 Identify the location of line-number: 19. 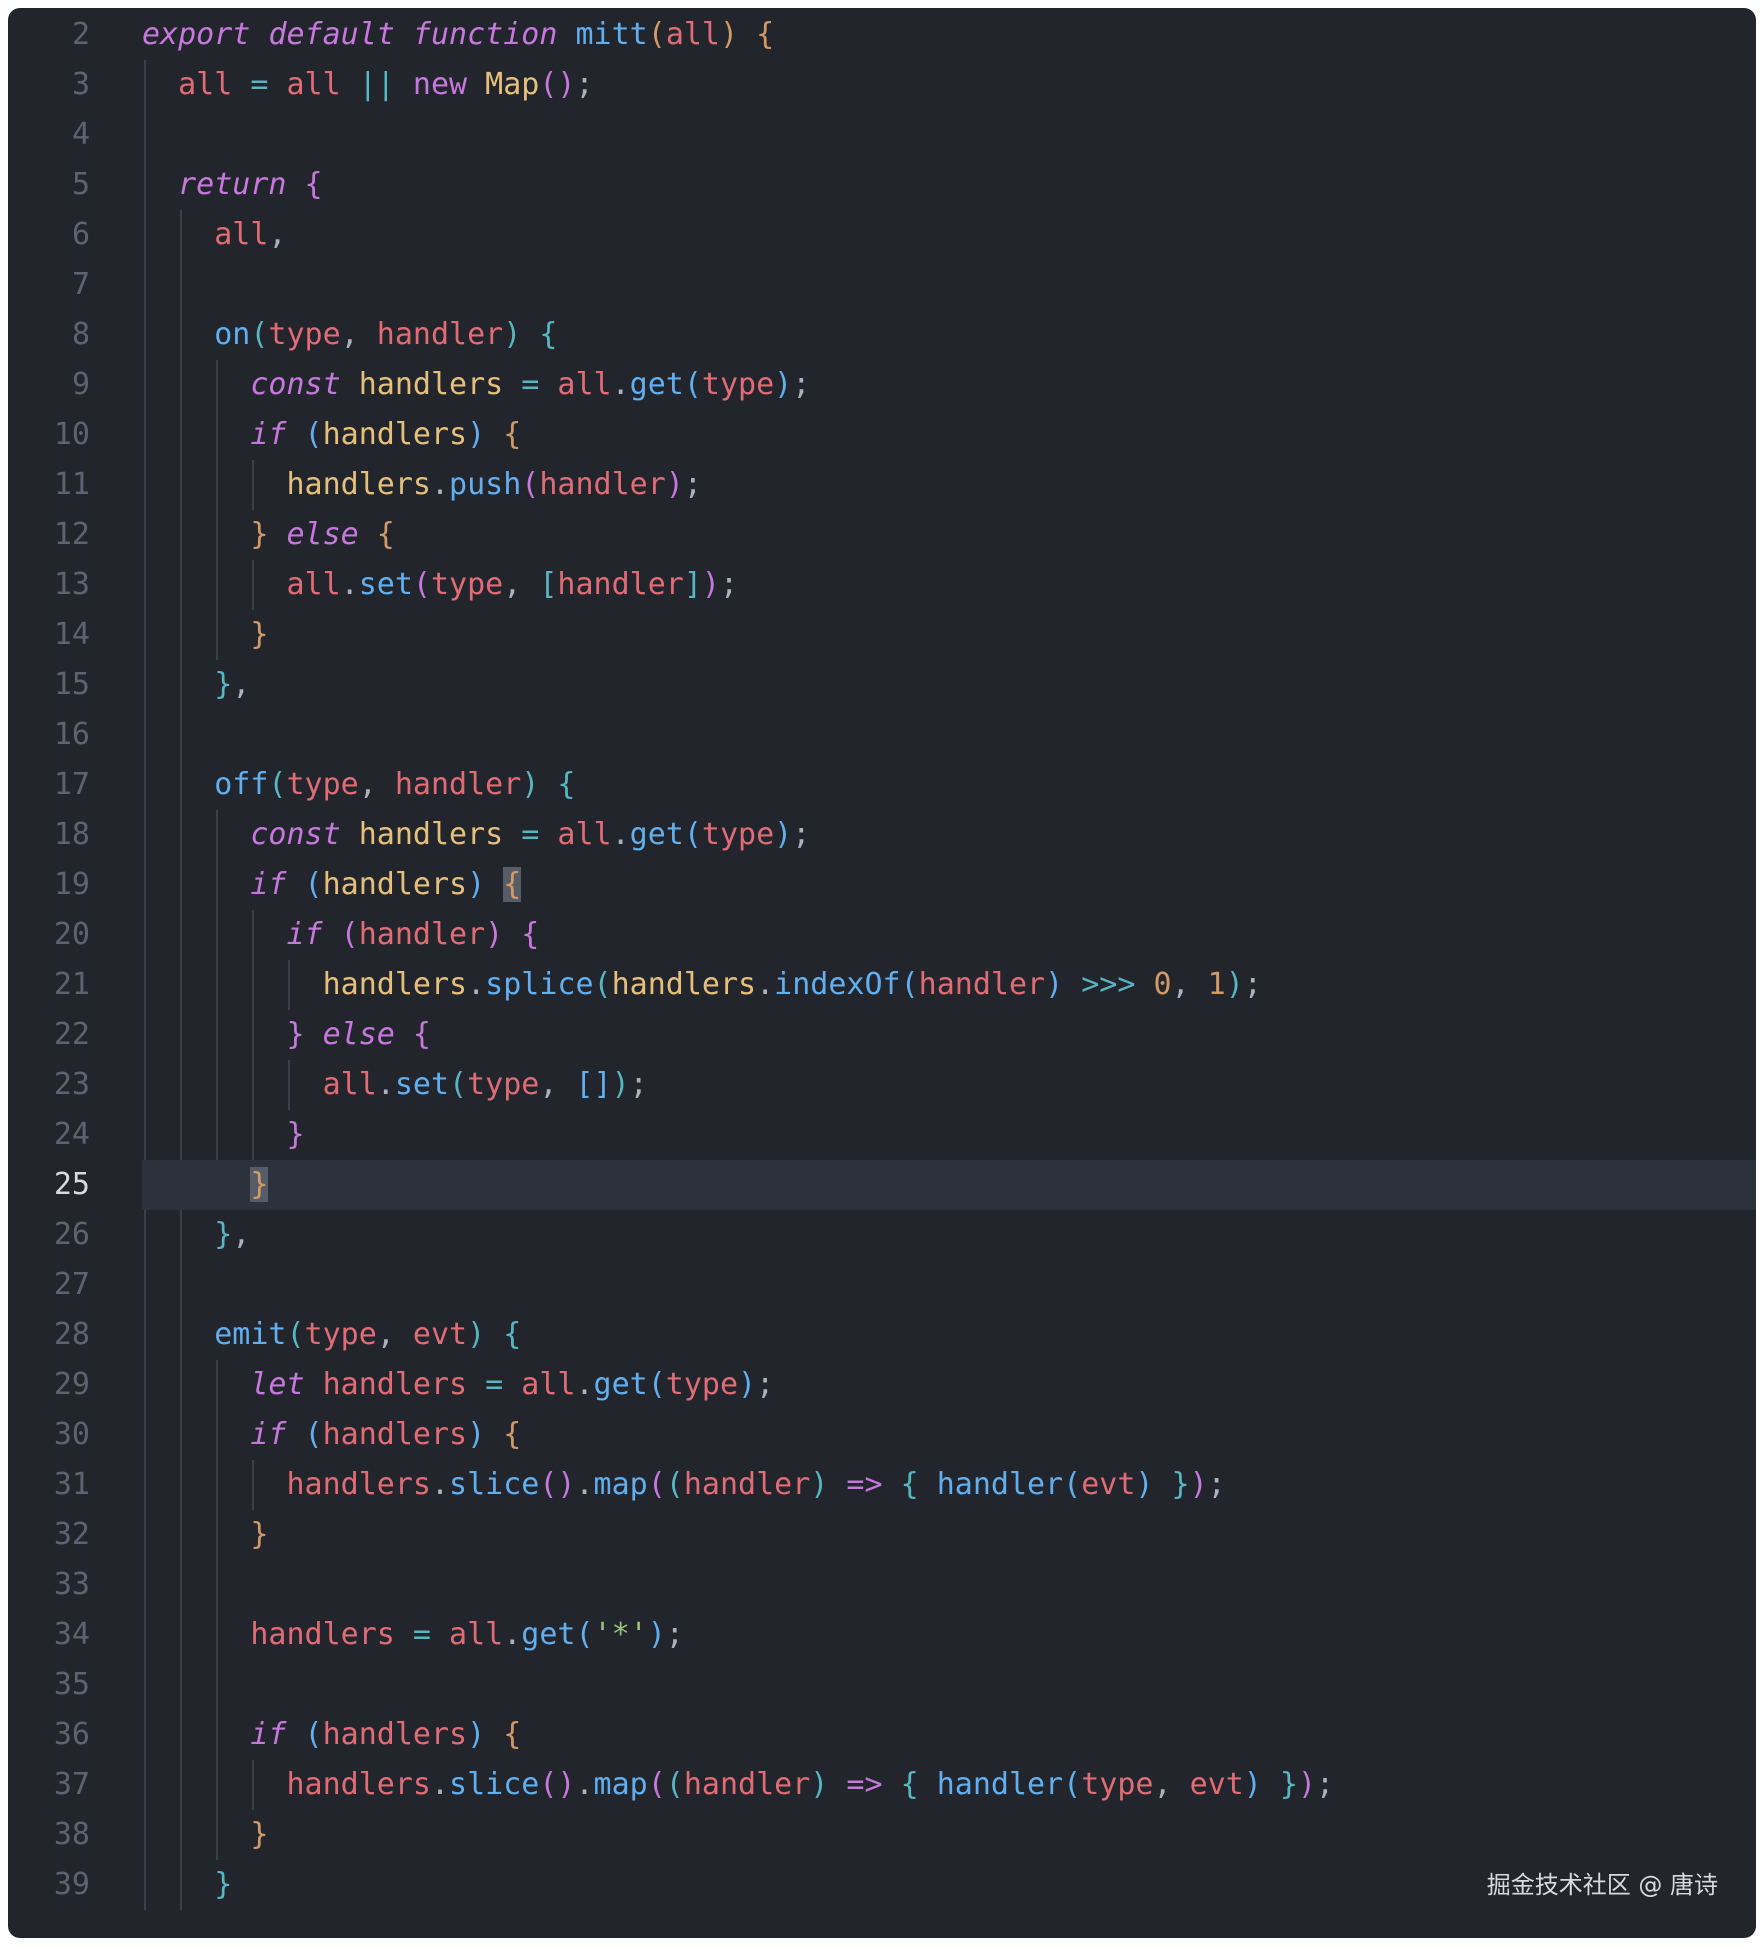
(71, 884).